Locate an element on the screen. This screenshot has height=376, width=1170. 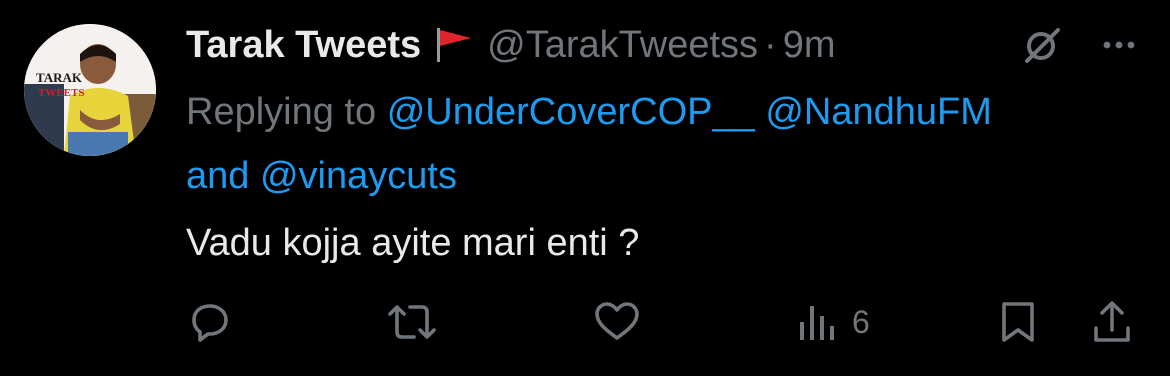
reply-icon is located at coordinates (210, 323).